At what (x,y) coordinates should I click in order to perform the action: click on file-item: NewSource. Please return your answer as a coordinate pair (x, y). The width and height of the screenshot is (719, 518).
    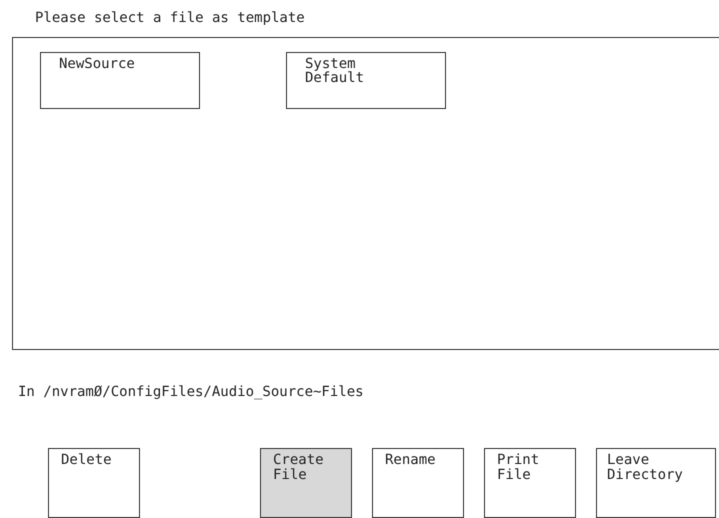
    Looking at the image, I should click on (120, 80).